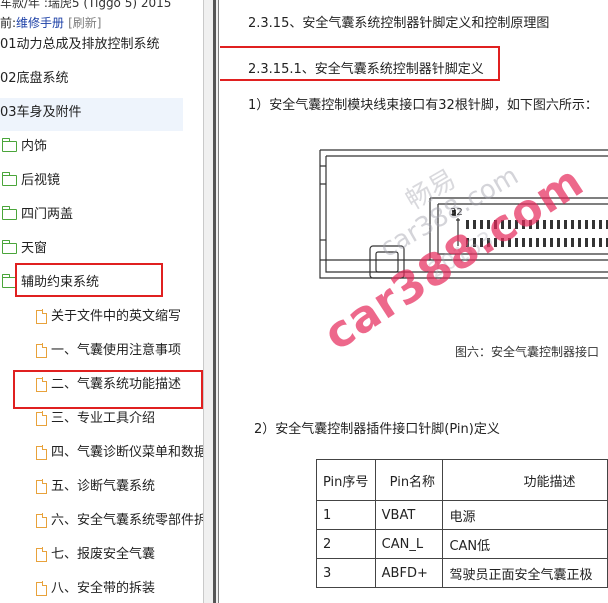 The height and width of the screenshot is (603, 608). I want to click on connector-pin-label: 32, so click(456, 212).